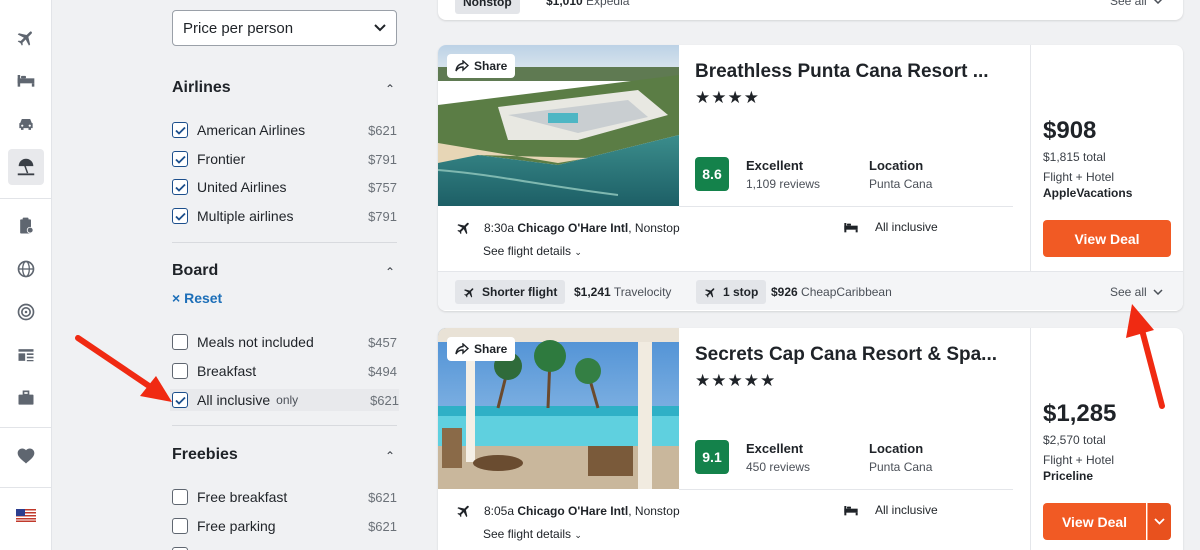  Describe the element at coordinates (783, 184) in the screenshot. I see `review-count: 1,109 reviews` at that location.